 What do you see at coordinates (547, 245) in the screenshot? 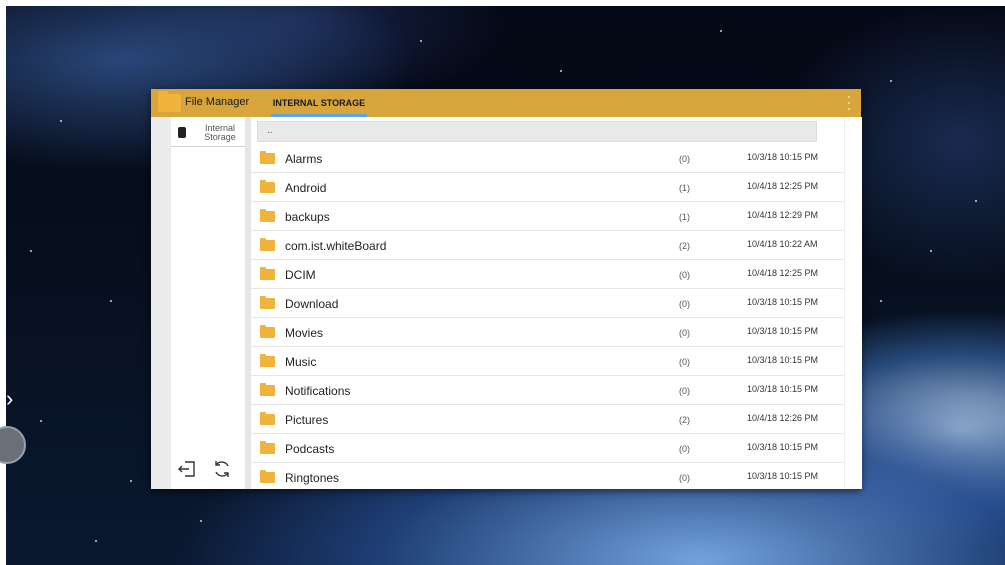
I see `file-row: com.ist.whiteBoard (2) 10/4/18 10:22 AM` at bounding box center [547, 245].